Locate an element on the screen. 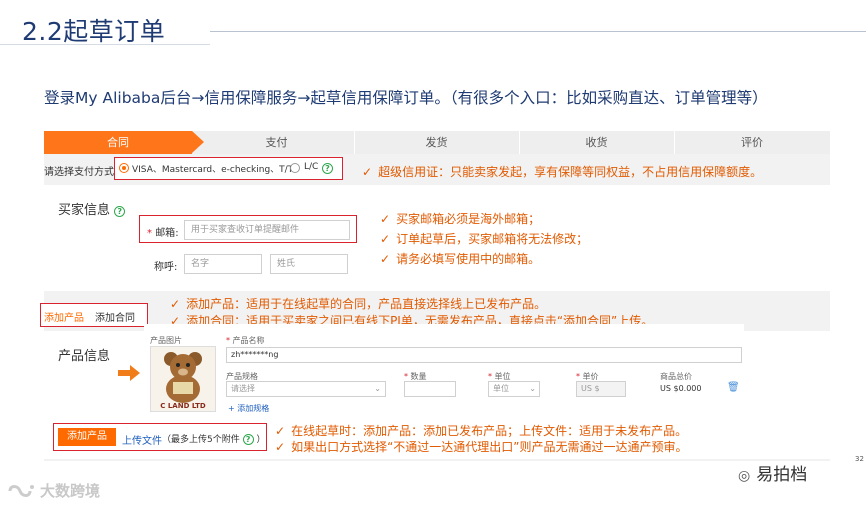 The width and height of the screenshot is (866, 508). step-receive: 收货 is located at coordinates (596, 142).